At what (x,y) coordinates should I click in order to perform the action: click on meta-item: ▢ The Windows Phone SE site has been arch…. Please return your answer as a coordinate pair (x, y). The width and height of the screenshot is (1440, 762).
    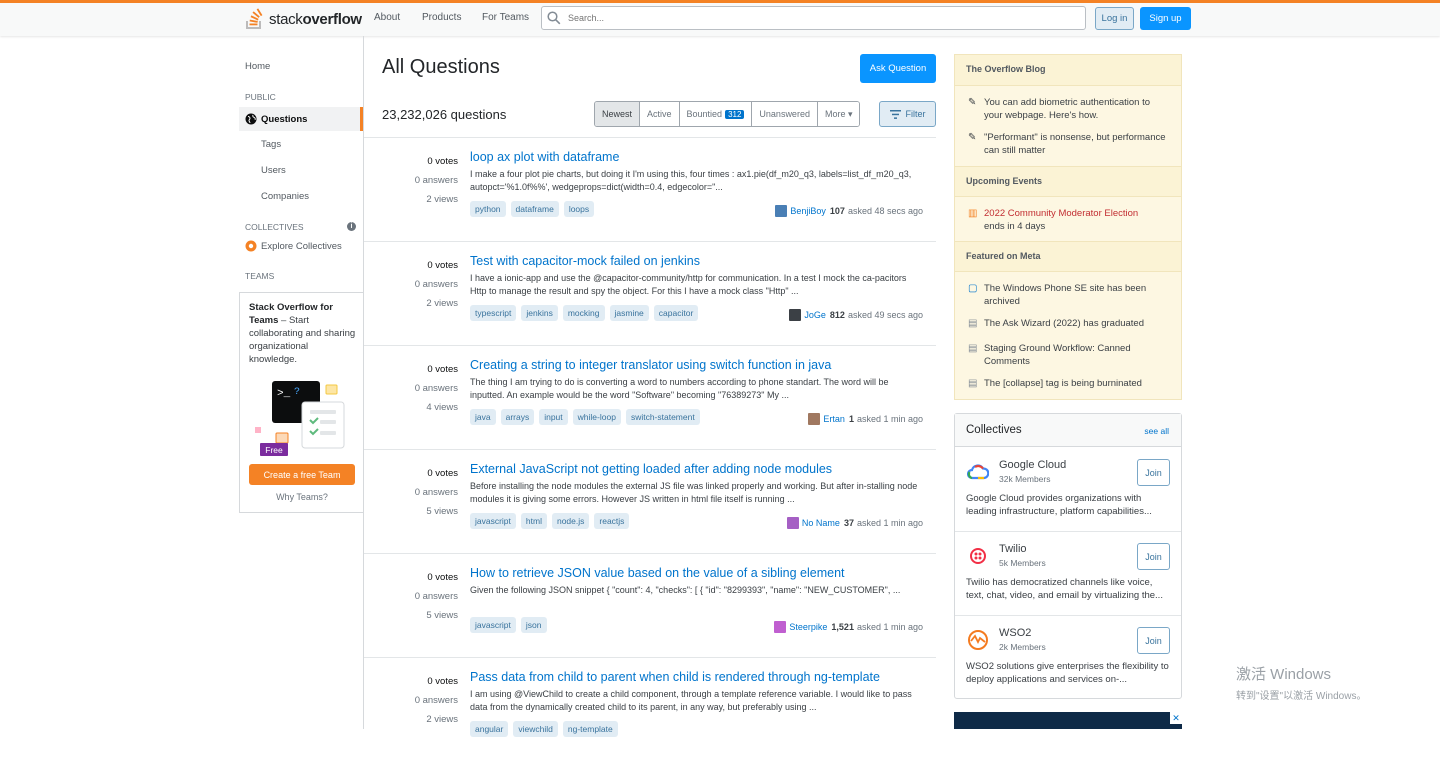
    Looking at the image, I should click on (1068, 295).